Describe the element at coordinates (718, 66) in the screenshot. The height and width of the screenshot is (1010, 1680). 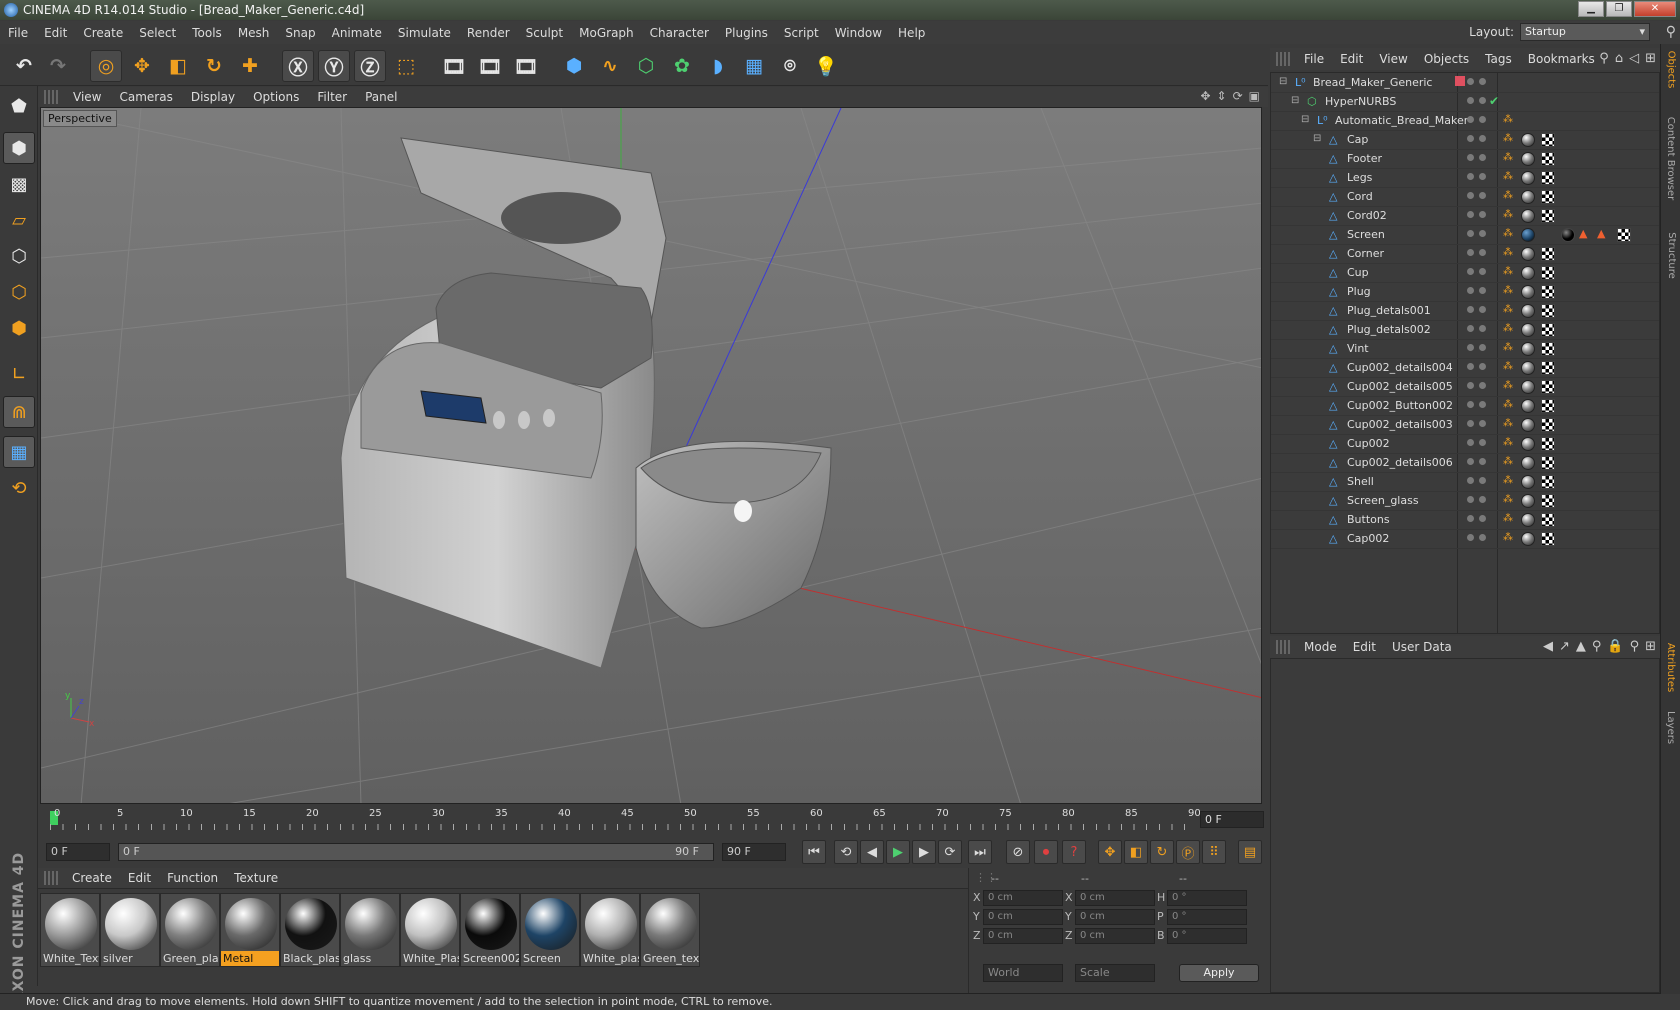
I see `deformer-icon: ◗` at that location.